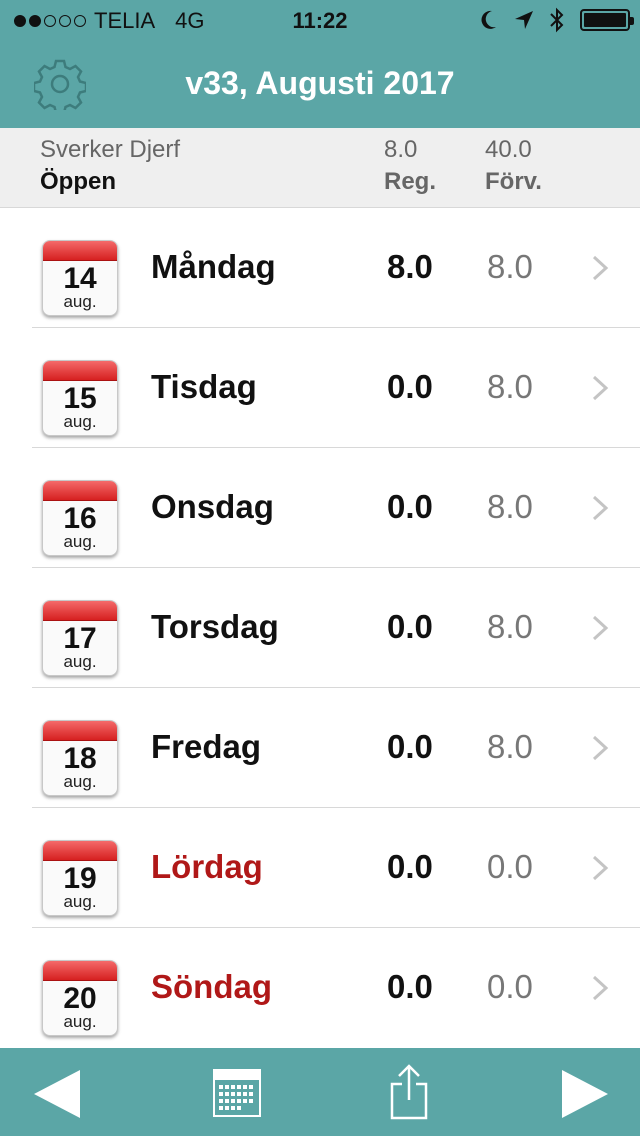  I want to click on next-week-icon, so click(584, 1094).